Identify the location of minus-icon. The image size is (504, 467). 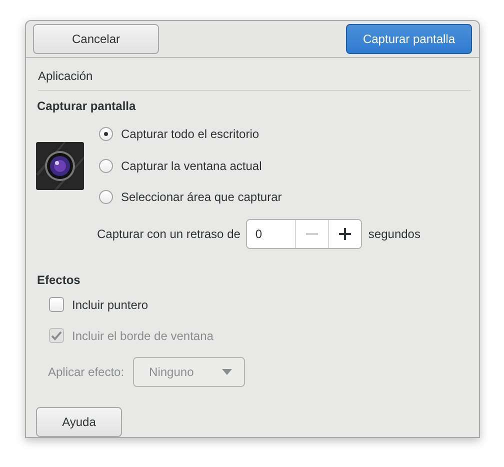
(312, 234).